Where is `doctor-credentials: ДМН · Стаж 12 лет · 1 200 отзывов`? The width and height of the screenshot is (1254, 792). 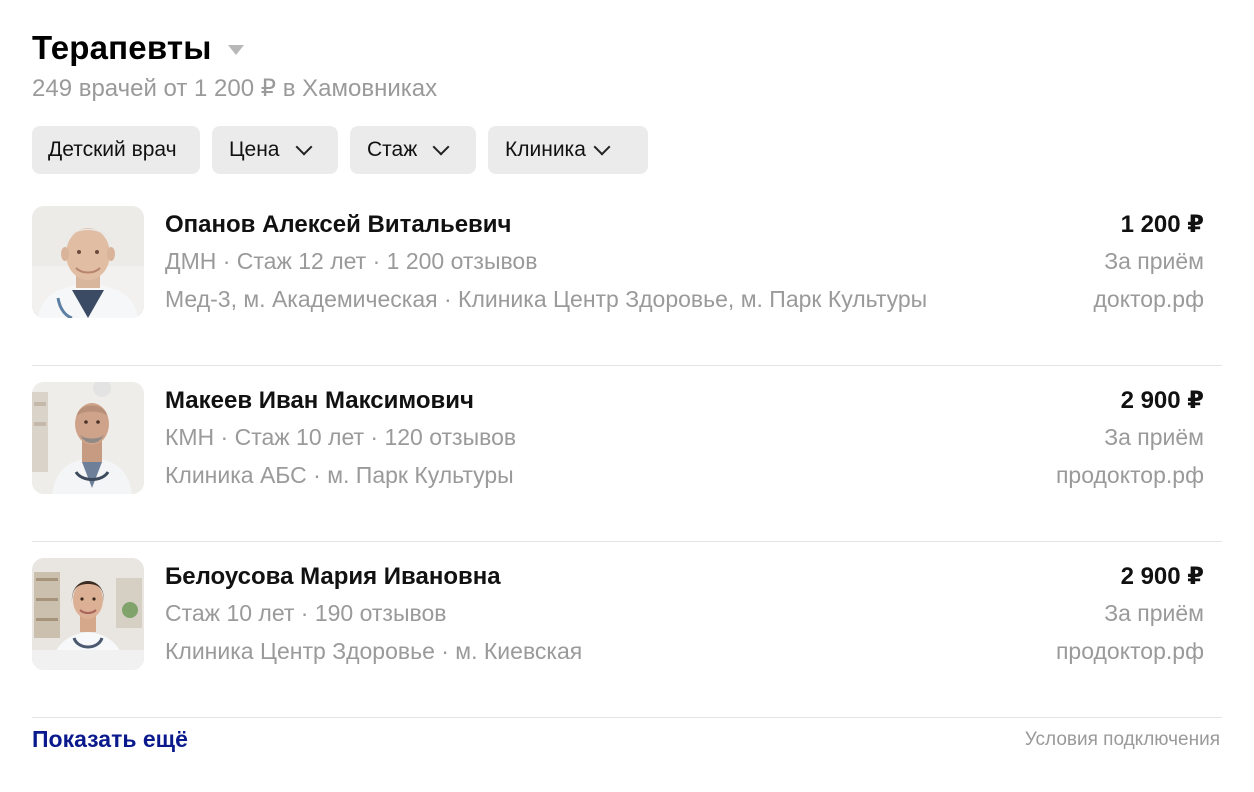
doctor-credentials: ДМН · Стаж 12 лет · 1 200 отзывов is located at coordinates (351, 261).